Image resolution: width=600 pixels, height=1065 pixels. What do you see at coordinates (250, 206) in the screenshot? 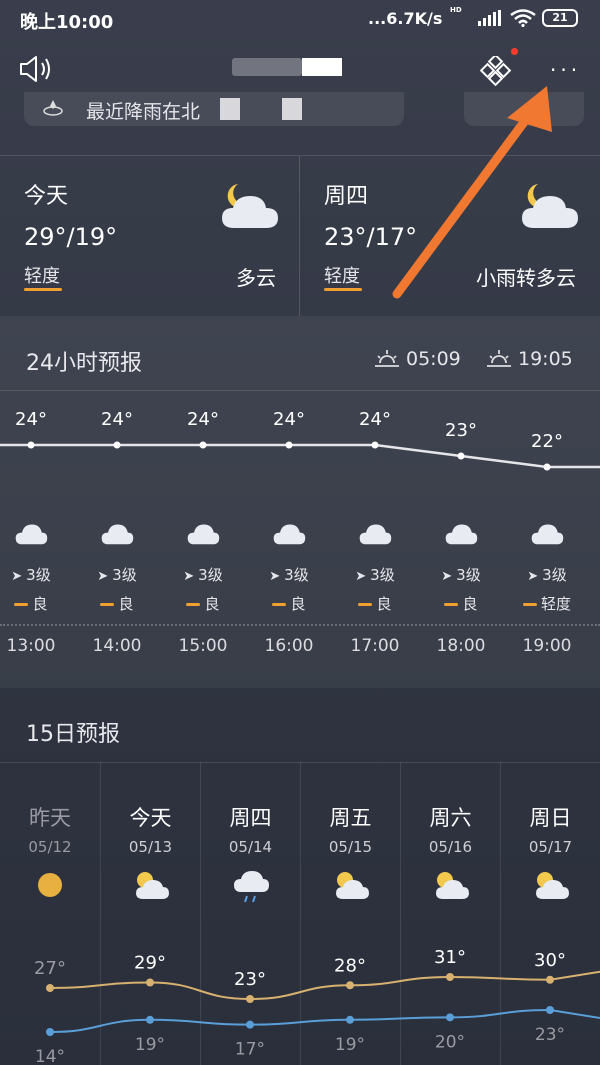
I see `partly-cloudy-night-icon` at bounding box center [250, 206].